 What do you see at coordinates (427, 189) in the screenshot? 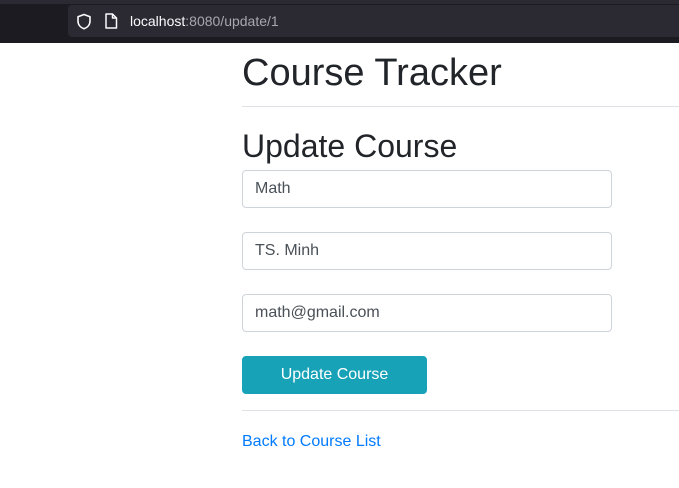
I see `course-name-field` at bounding box center [427, 189].